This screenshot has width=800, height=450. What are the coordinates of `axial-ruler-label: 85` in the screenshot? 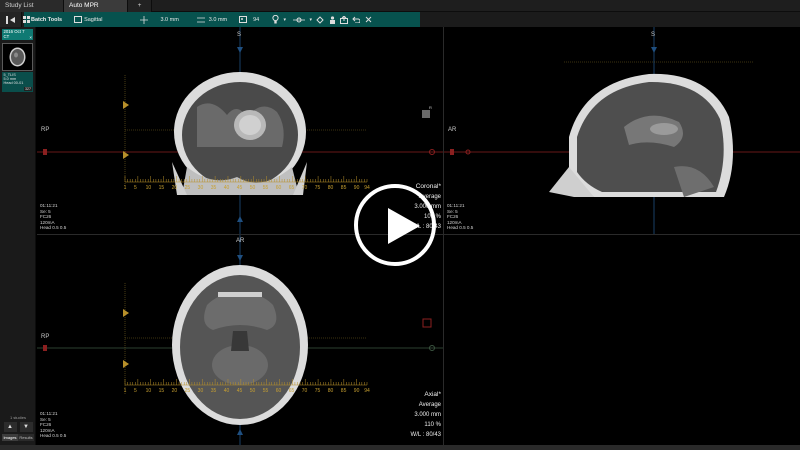 It's located at (344, 391).